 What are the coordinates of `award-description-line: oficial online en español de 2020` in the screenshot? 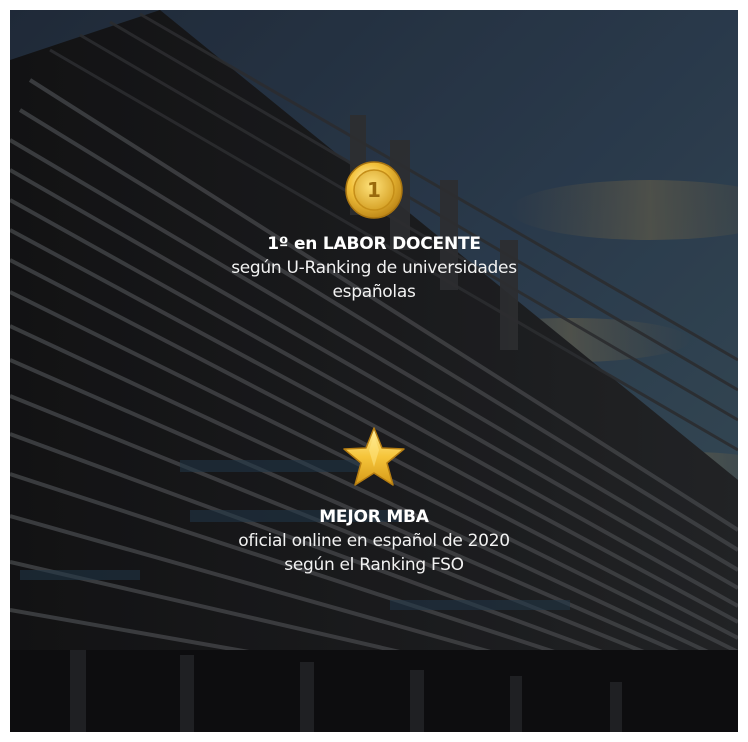 It's located at (374, 541).